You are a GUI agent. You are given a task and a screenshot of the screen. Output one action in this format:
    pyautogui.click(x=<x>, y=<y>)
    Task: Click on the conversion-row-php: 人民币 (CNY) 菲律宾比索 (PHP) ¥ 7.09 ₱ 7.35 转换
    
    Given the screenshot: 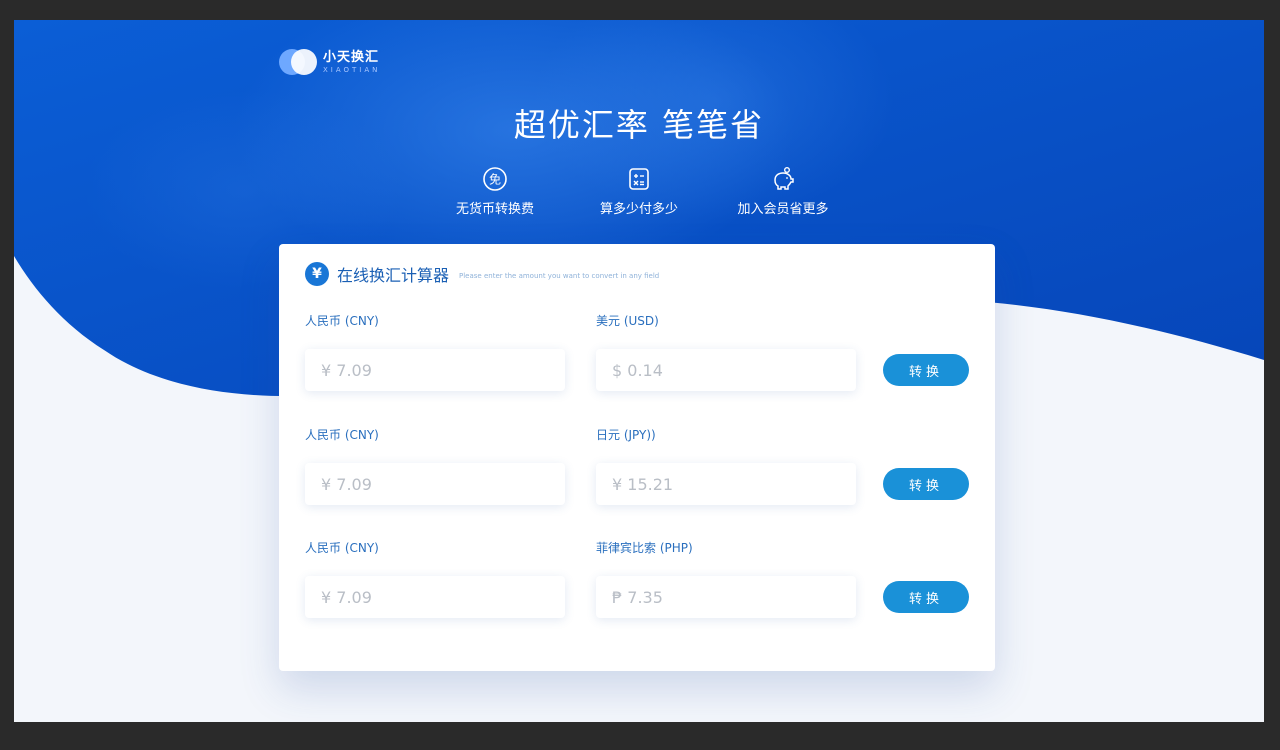 What is the action you would take?
    pyautogui.click(x=637, y=589)
    